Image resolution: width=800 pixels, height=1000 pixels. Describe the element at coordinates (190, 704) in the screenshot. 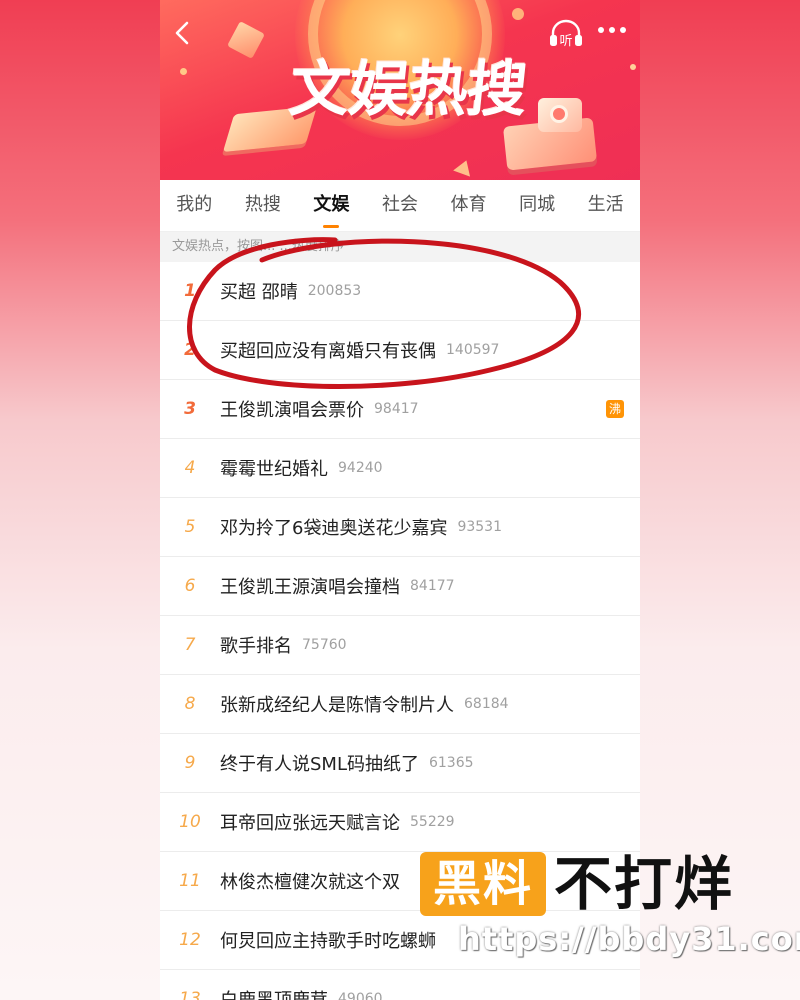

I see `rank-number: 8` at that location.